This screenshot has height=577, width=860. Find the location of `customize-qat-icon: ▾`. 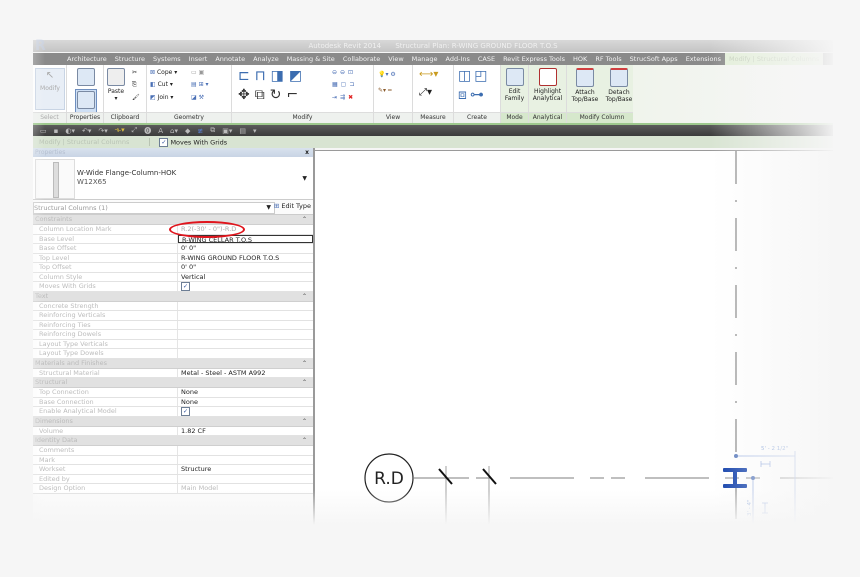

customize-qat-icon: ▾ is located at coordinates (255, 131).